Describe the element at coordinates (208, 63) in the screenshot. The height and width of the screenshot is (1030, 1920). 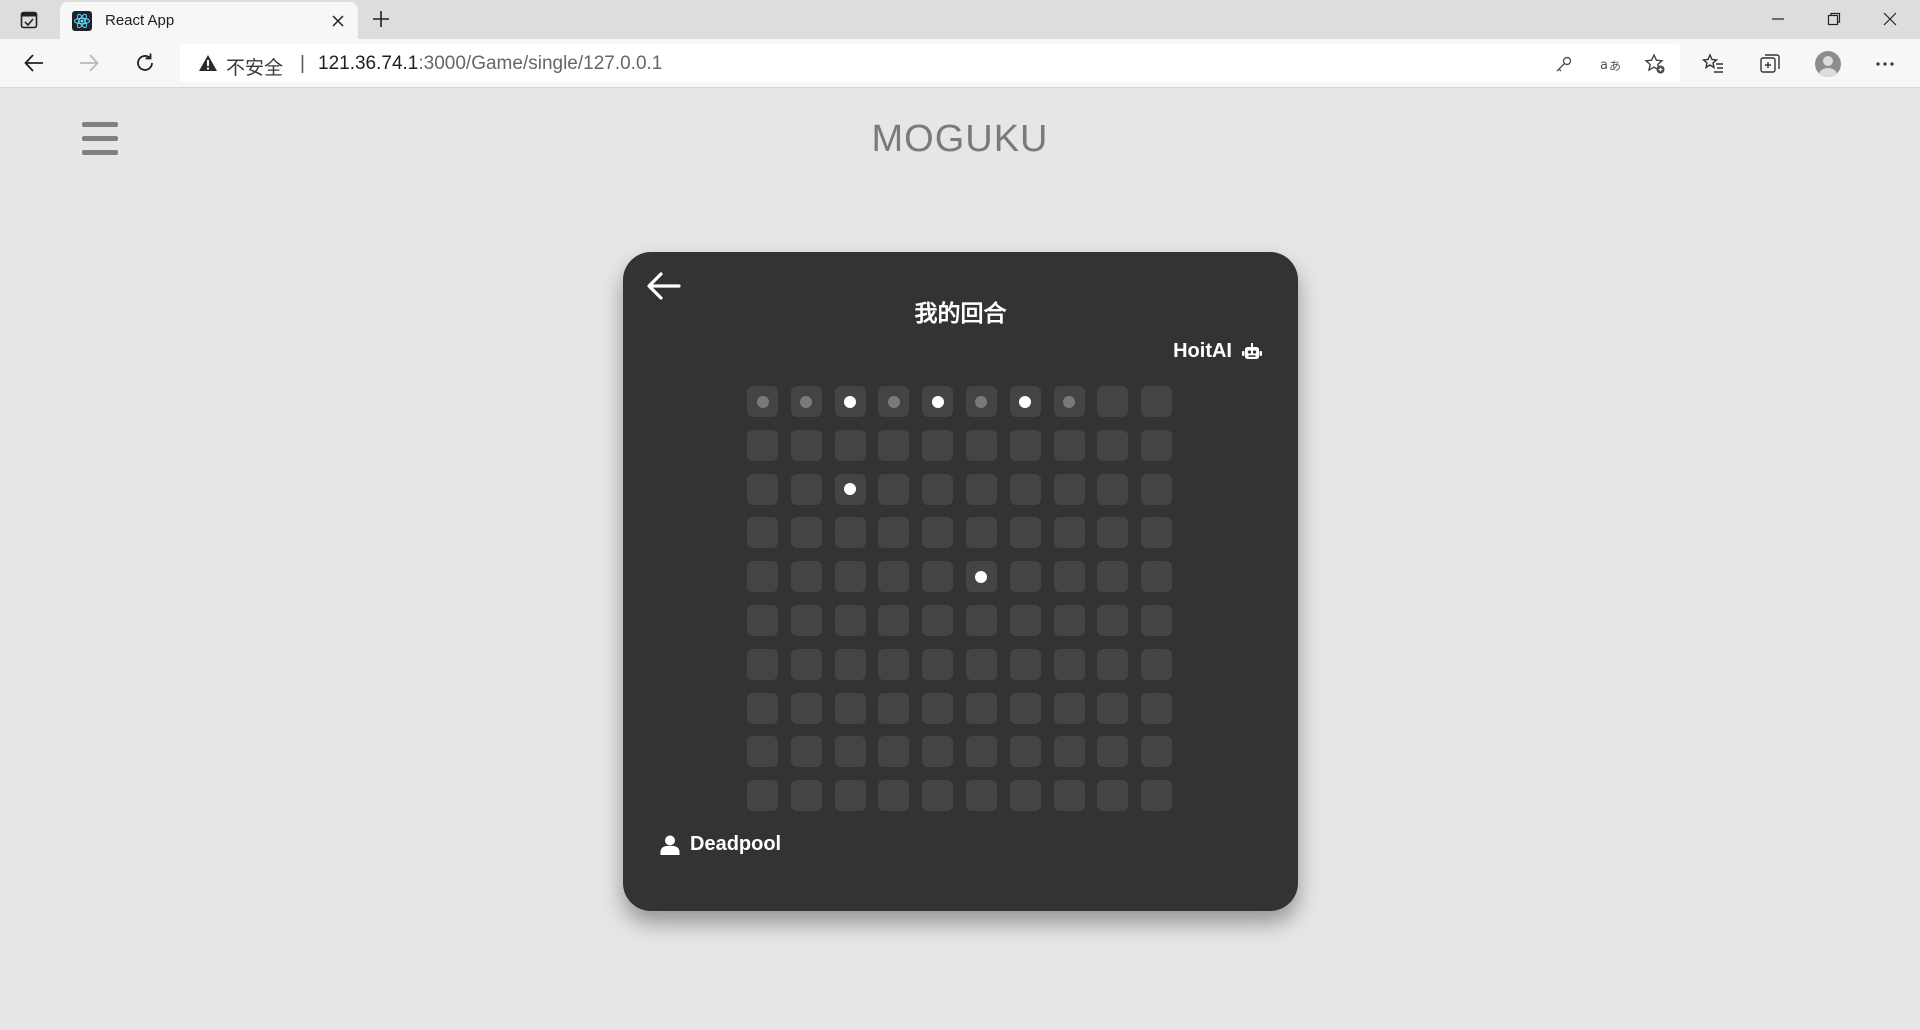
I see `warning-icon` at that location.